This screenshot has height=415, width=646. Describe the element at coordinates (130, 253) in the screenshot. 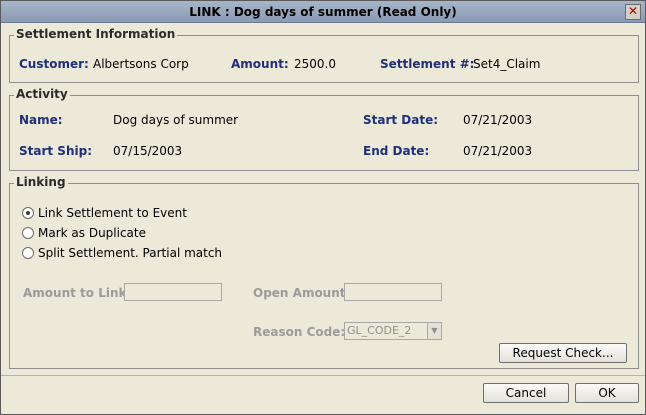

I see `radio-label: Split Settlement. Partial match` at that location.